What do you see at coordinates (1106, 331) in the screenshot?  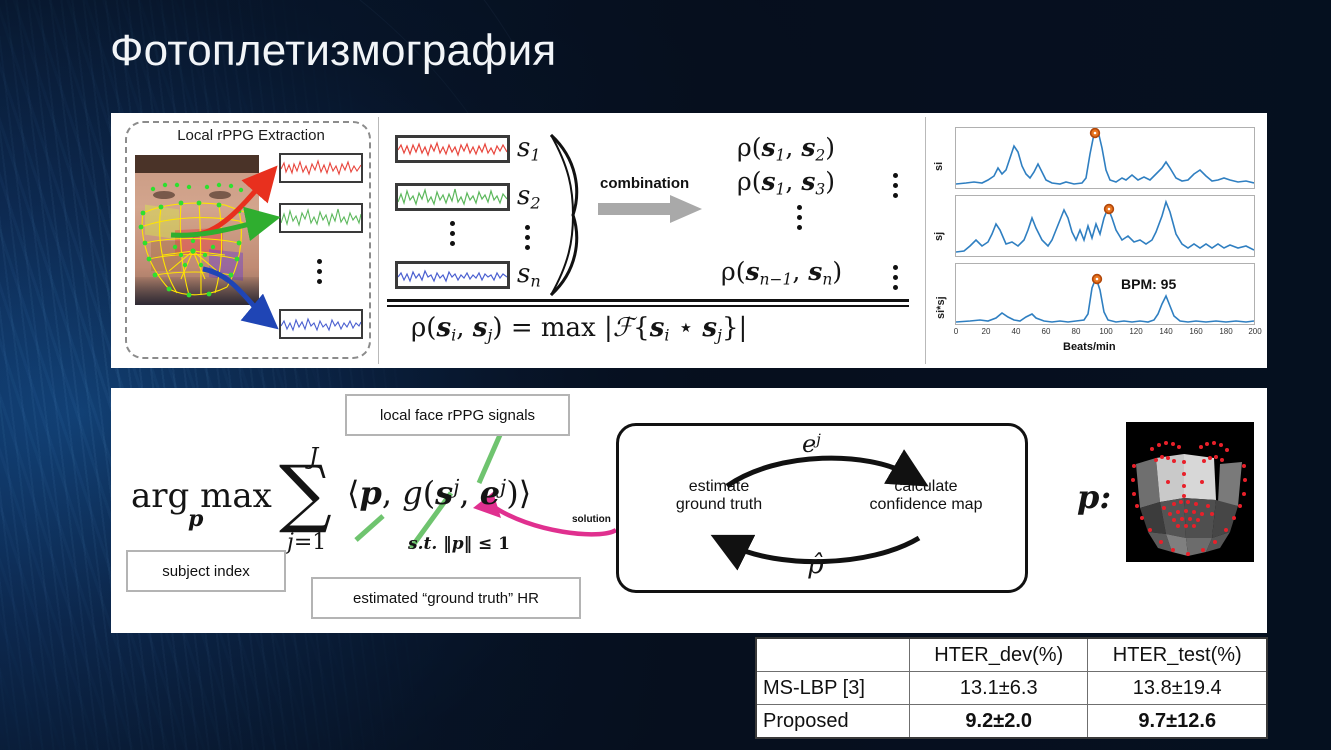 I see `x-tick-100: 100` at bounding box center [1106, 331].